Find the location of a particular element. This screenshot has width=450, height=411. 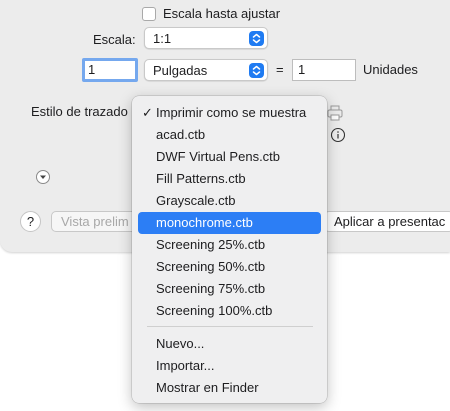

scale-to-fit-checkbox is located at coordinates (149, 14).